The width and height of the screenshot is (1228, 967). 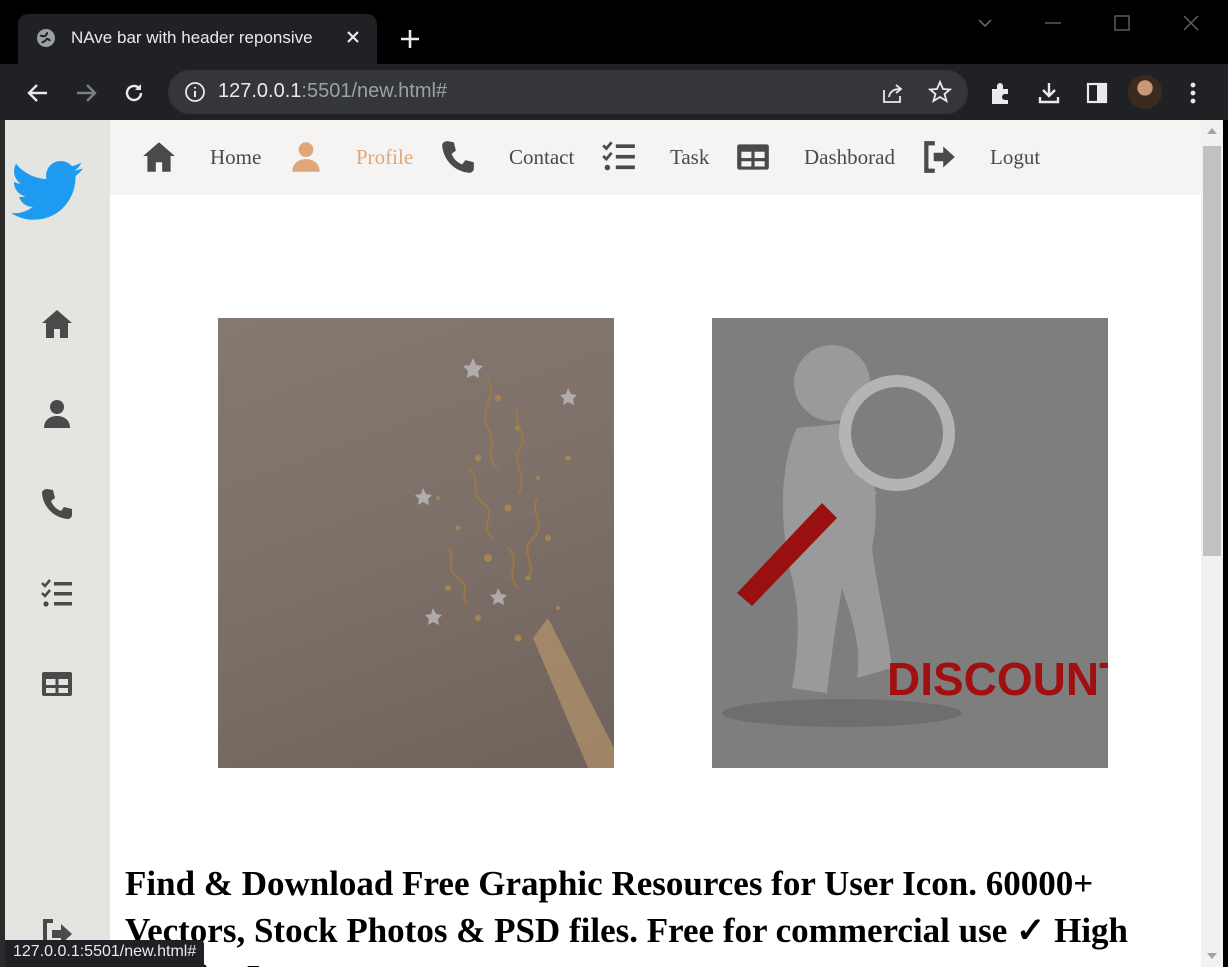 What do you see at coordinates (1191, 23) in the screenshot?
I see `close-window-icon` at bounding box center [1191, 23].